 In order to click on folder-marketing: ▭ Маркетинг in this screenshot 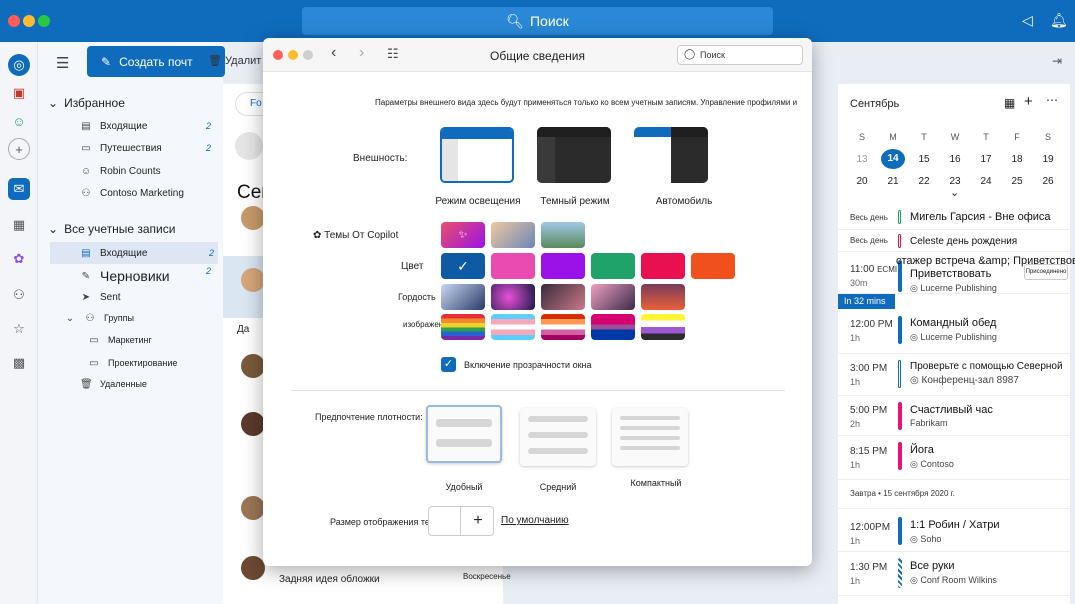, I will do `click(155, 340)`.